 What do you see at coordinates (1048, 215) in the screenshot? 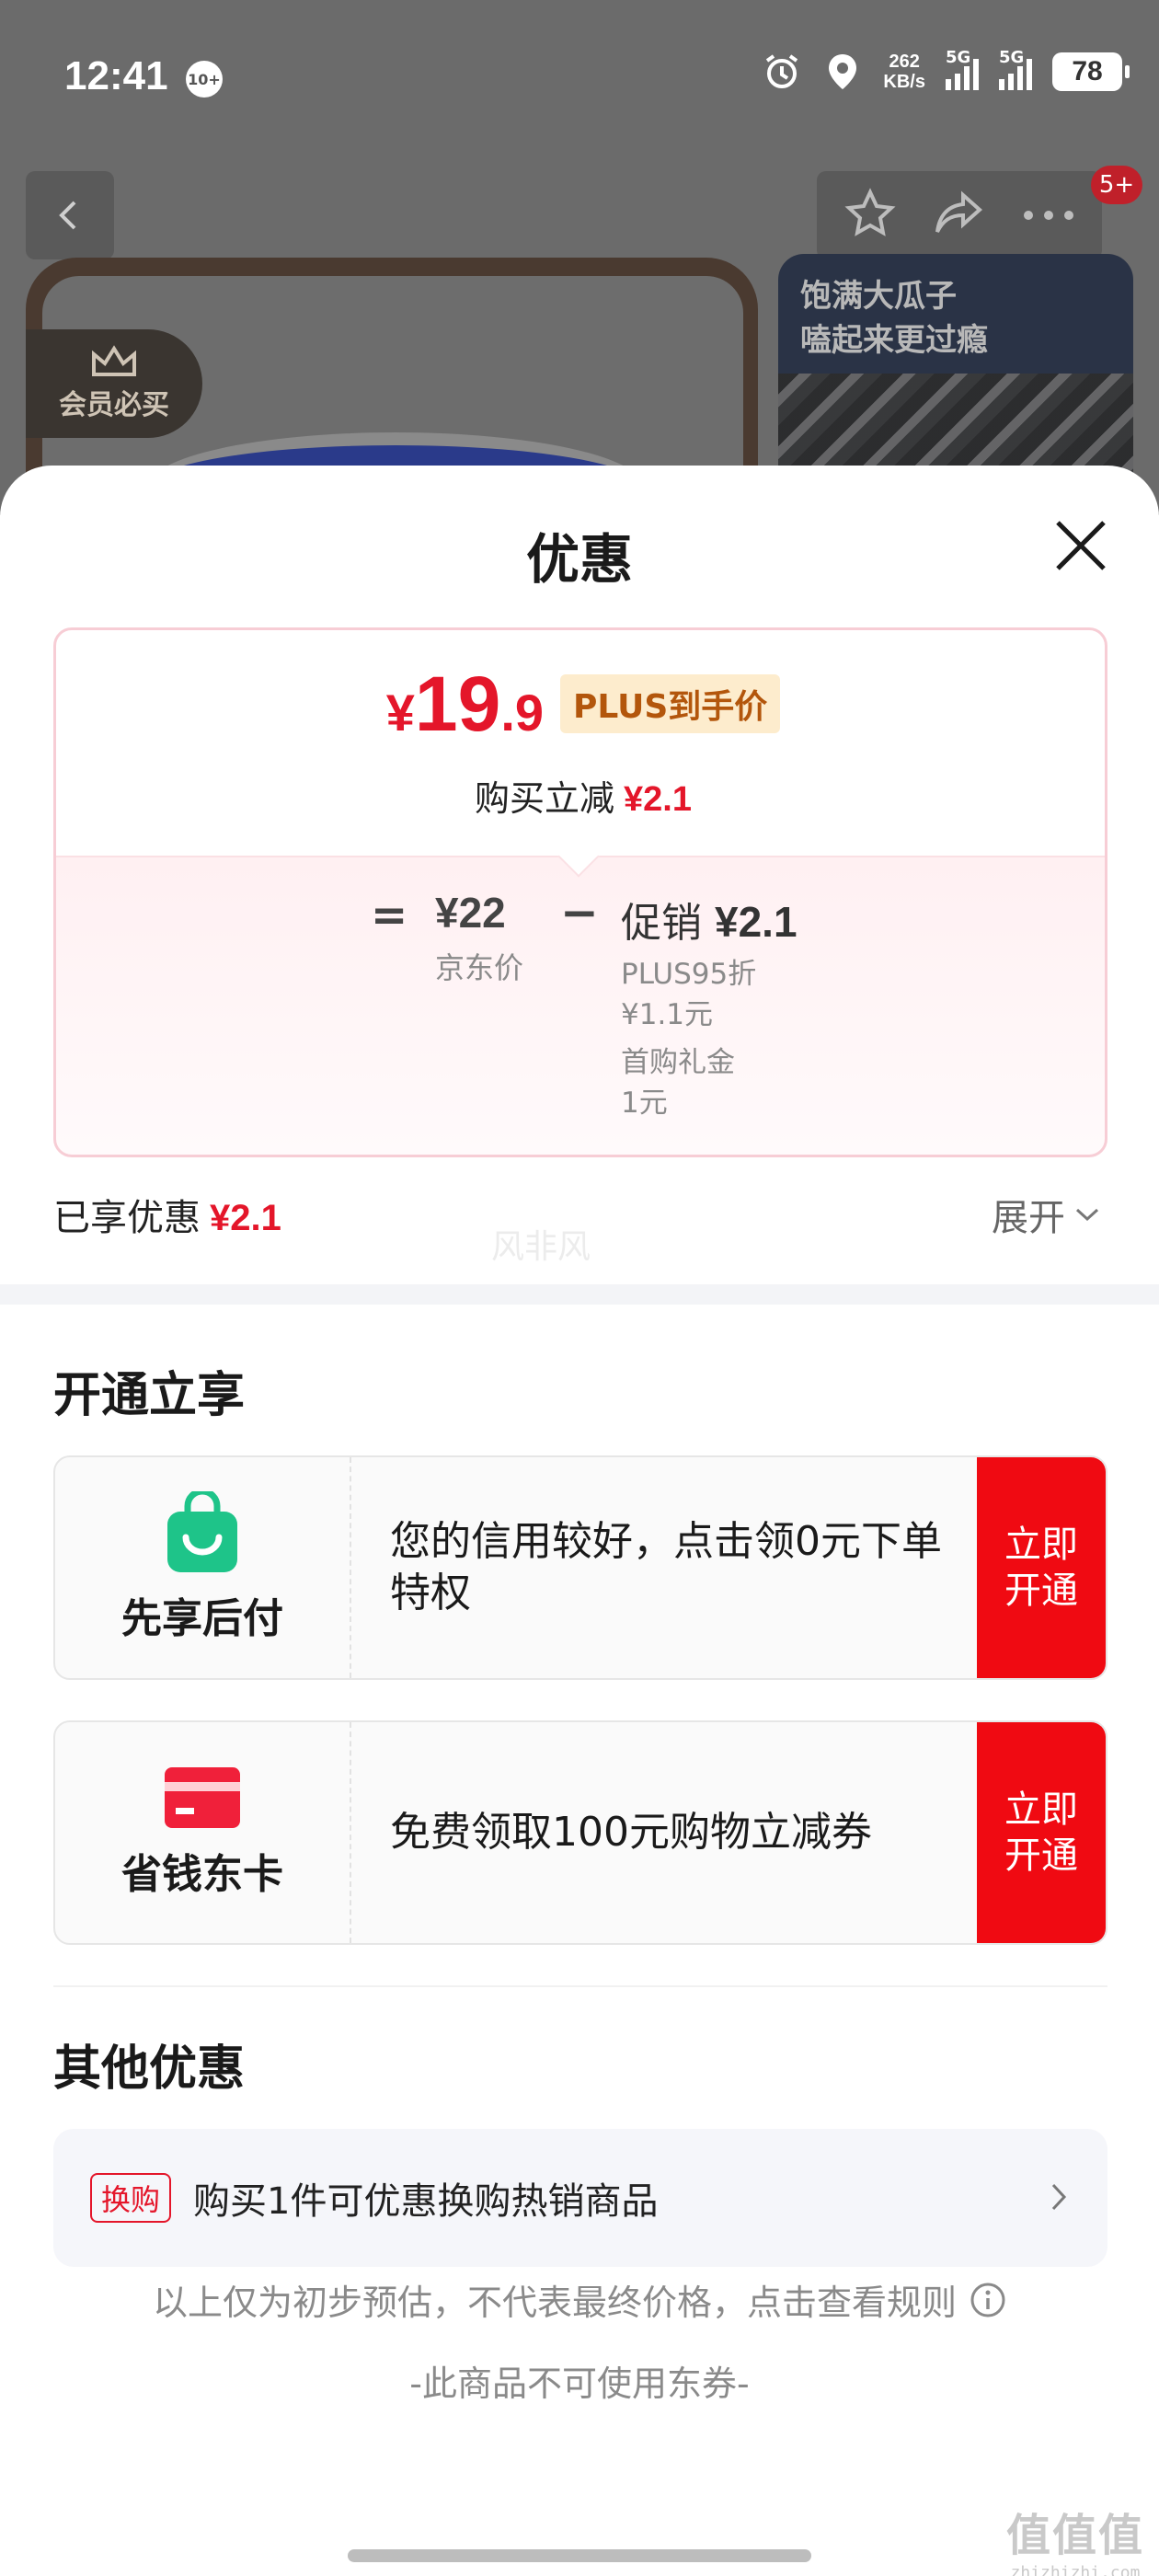
I see `more-icon` at bounding box center [1048, 215].